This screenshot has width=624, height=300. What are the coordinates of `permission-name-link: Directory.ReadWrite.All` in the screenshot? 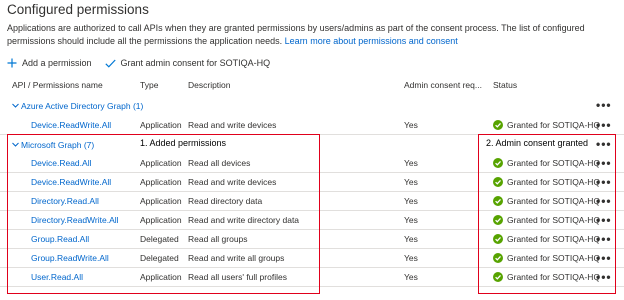 It's located at (75, 220).